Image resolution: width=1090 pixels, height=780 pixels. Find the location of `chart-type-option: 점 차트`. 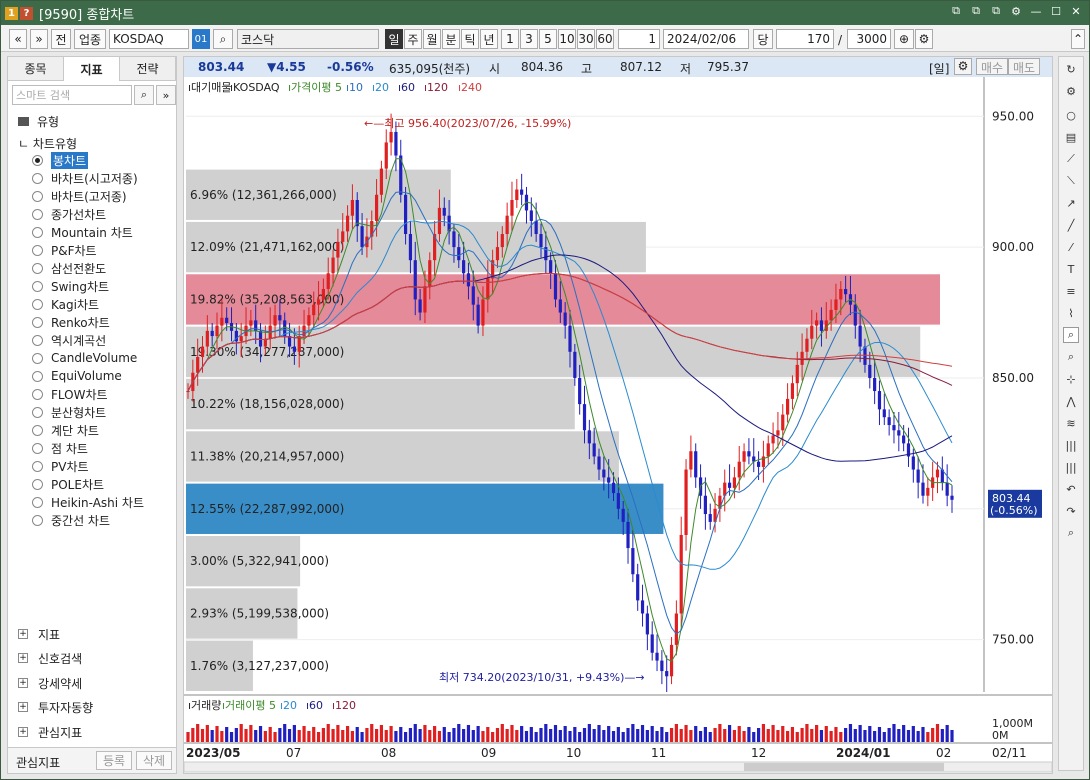

chart-type-option: 점 차트 is located at coordinates (60, 448).